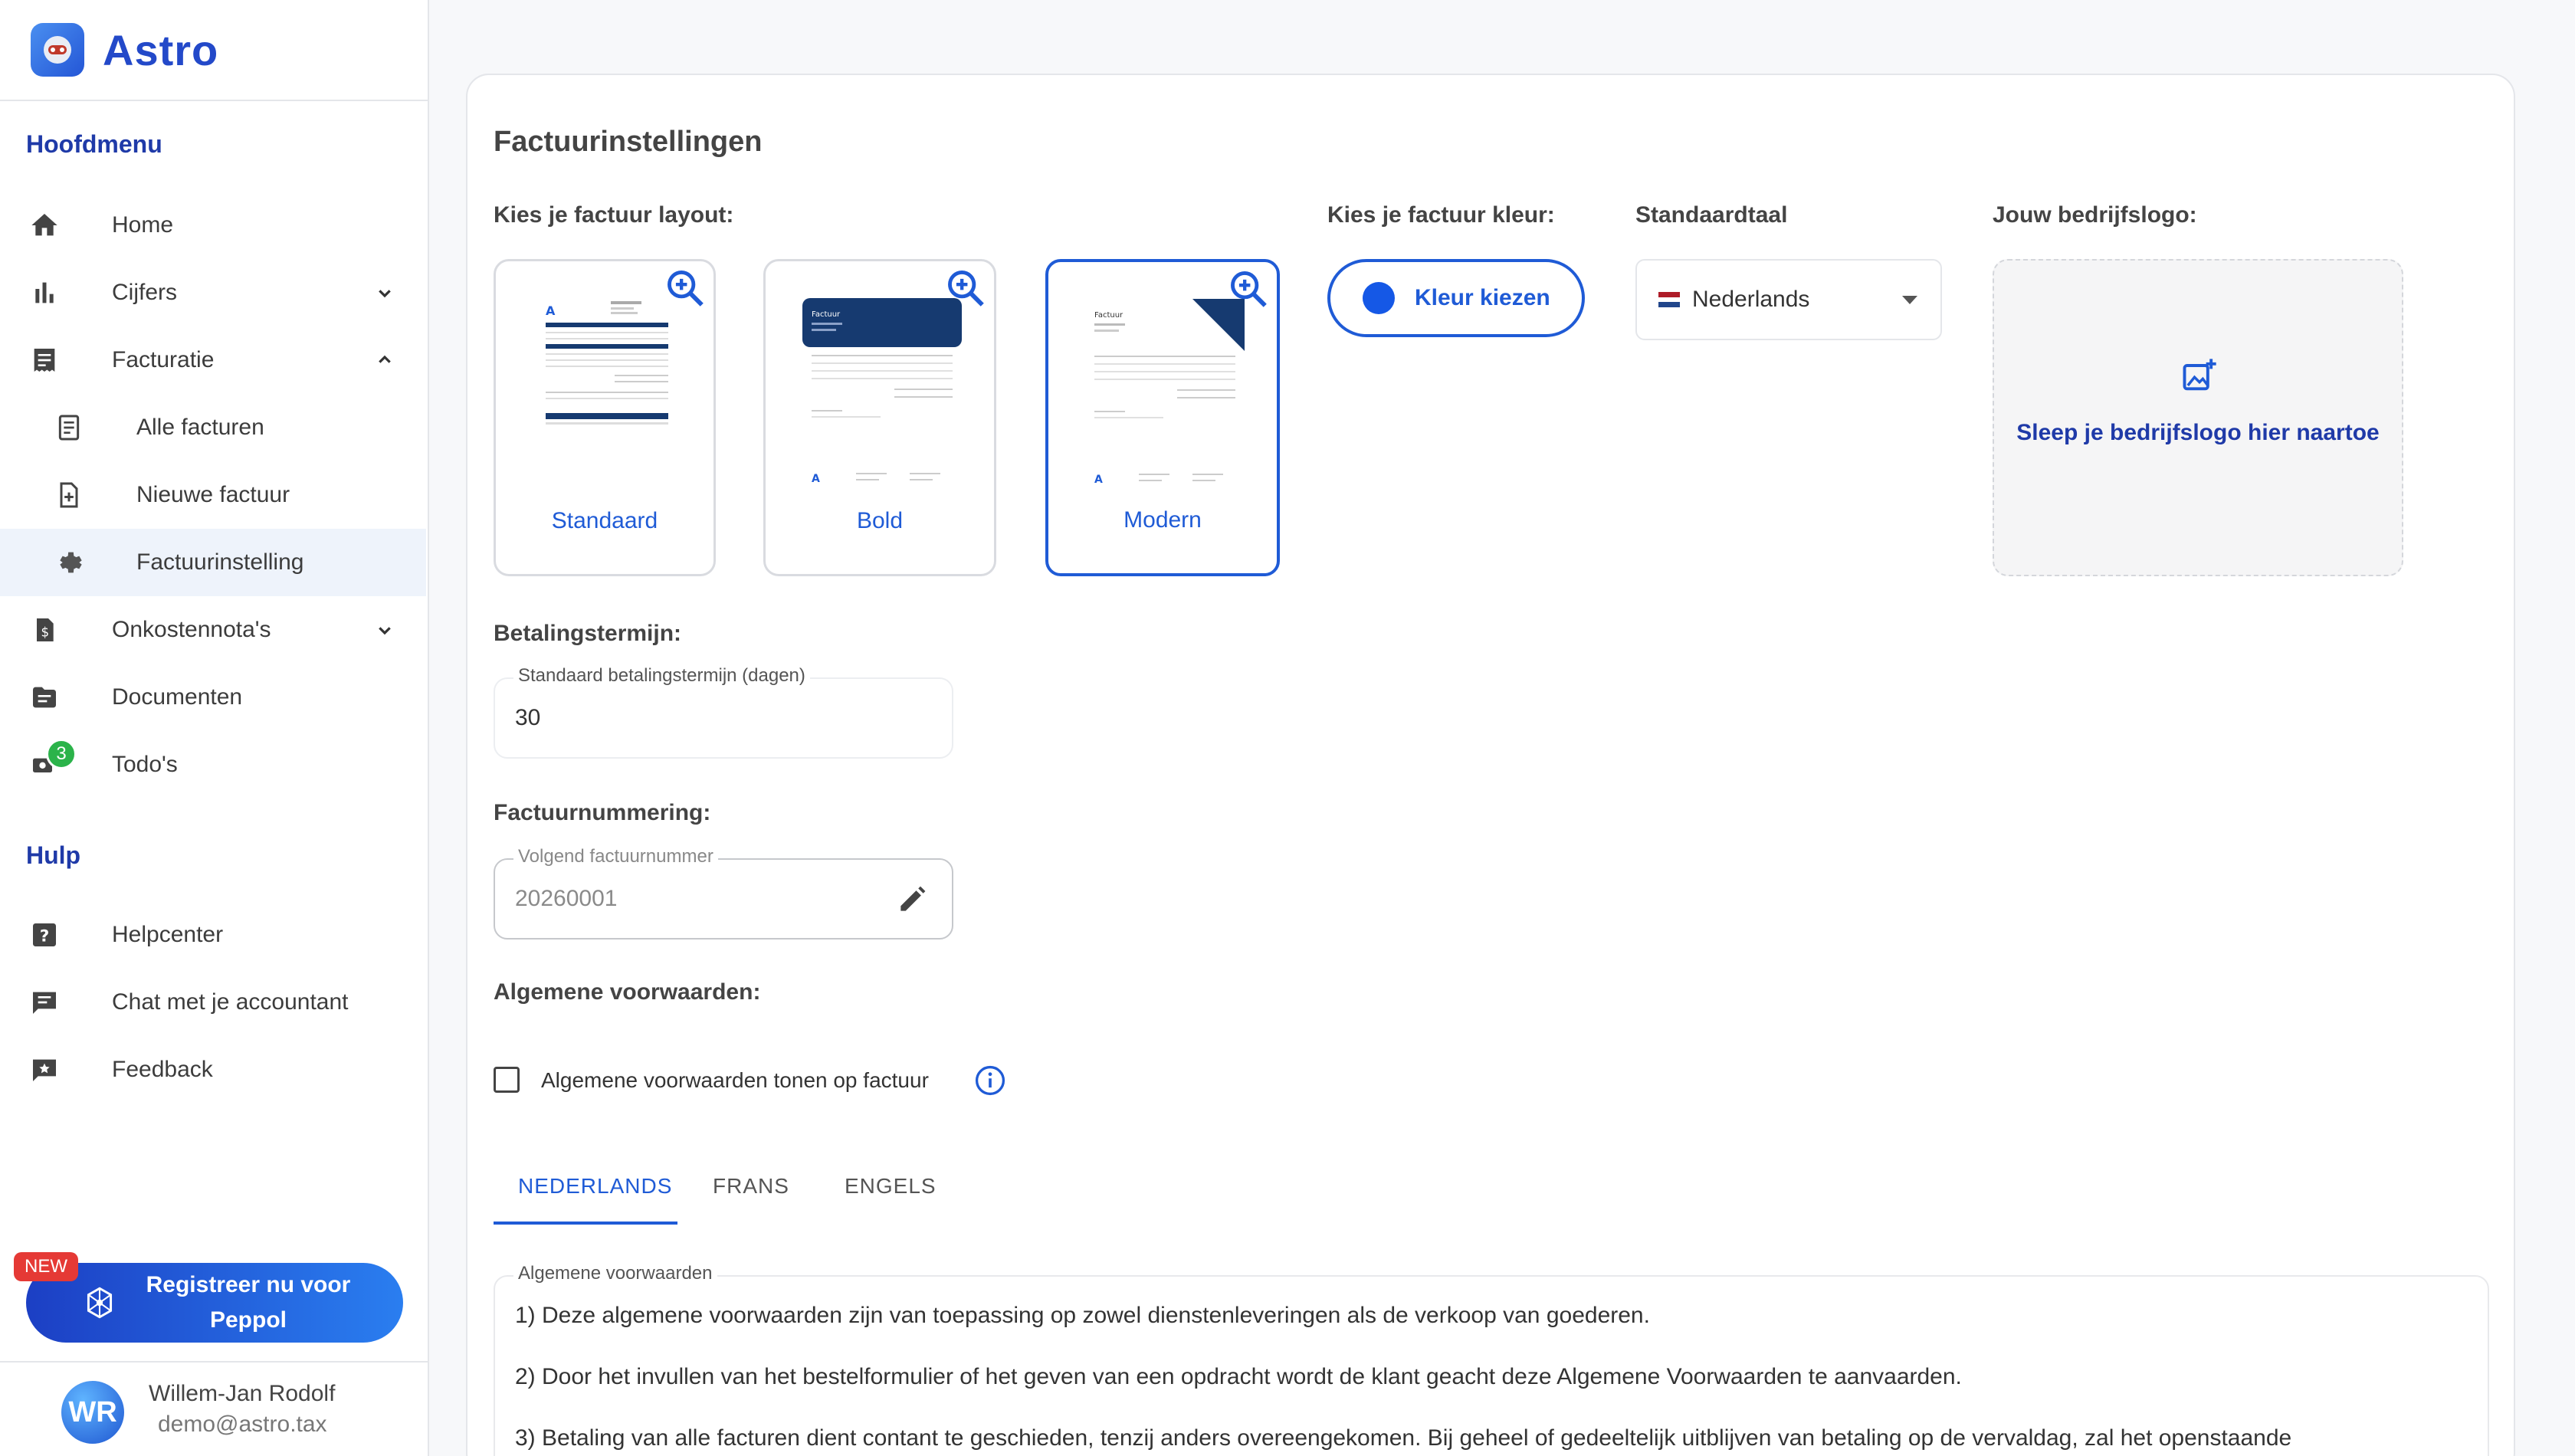 The width and height of the screenshot is (2575, 1456). Describe the element at coordinates (242, 1424) in the screenshot. I see `user-email: demo@astro.tax` at that location.